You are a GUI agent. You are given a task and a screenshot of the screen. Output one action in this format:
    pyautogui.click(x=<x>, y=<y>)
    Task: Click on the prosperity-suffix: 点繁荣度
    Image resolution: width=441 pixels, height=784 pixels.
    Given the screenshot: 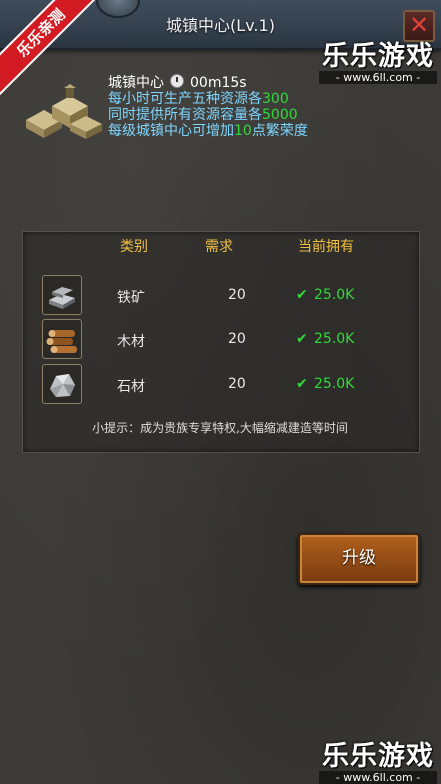 What is the action you would take?
    pyautogui.click(x=279, y=131)
    